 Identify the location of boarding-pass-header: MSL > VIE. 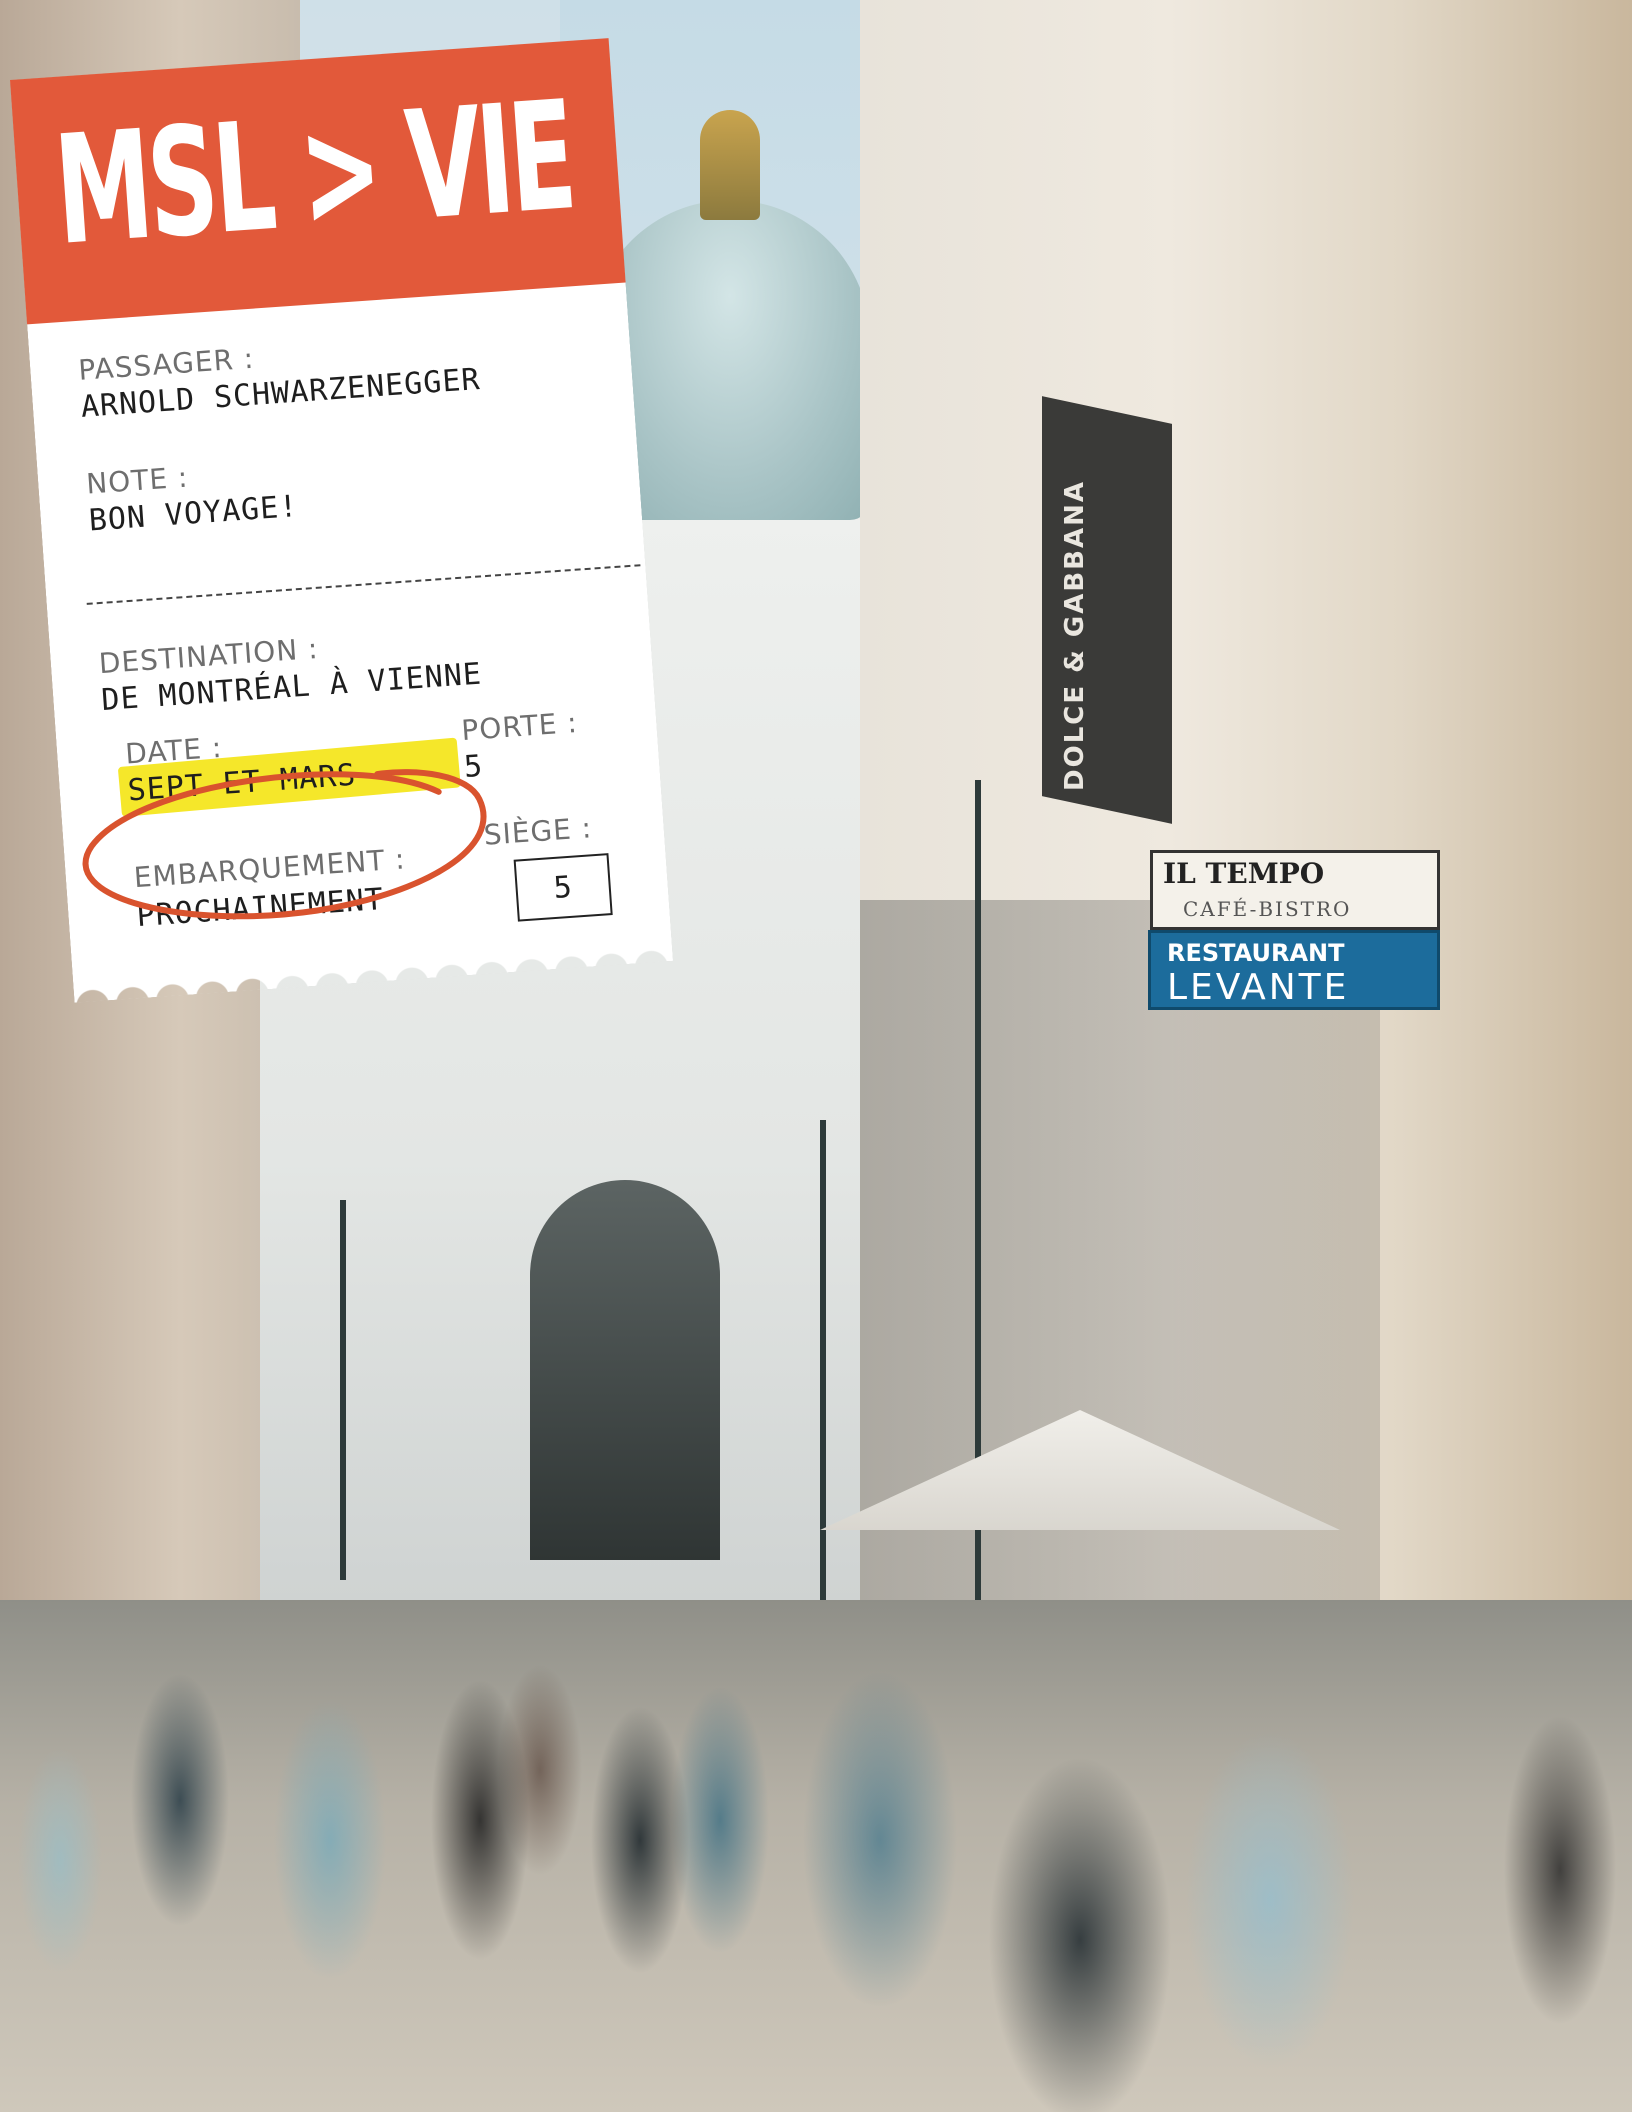
(318, 181).